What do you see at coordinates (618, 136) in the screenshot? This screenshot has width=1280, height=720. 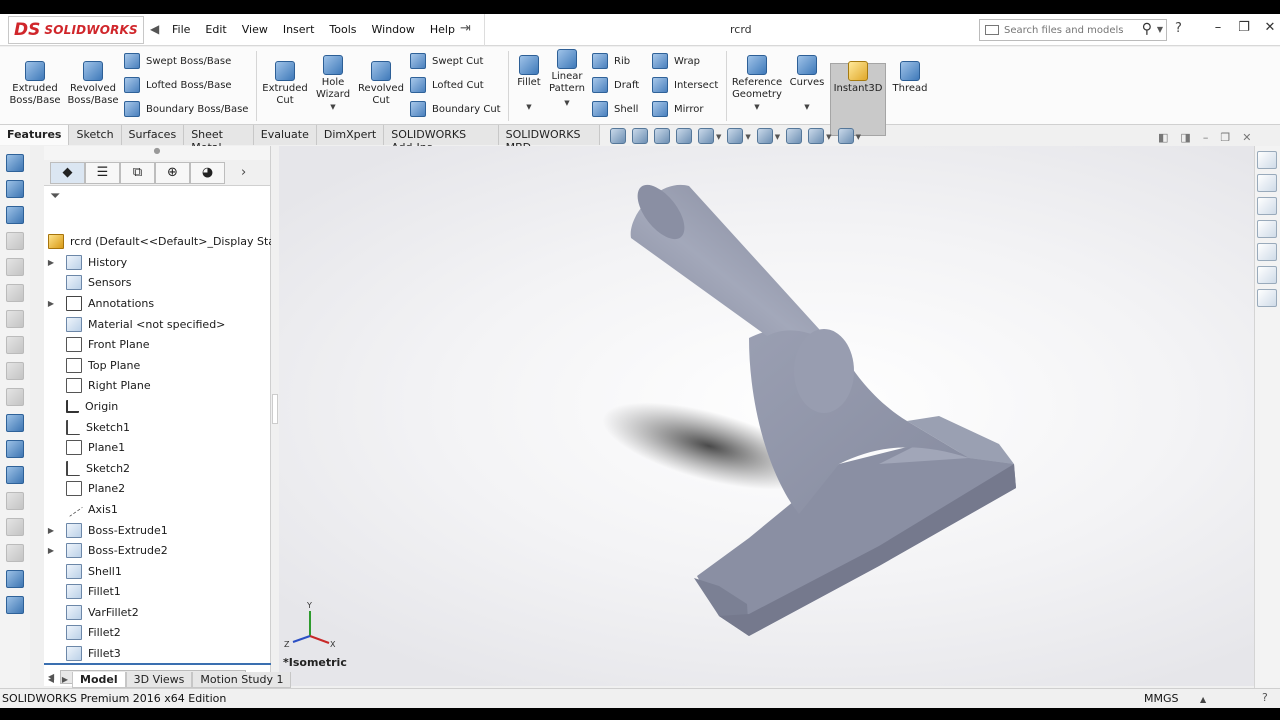 I see `zoom-to-fit-icon` at bounding box center [618, 136].